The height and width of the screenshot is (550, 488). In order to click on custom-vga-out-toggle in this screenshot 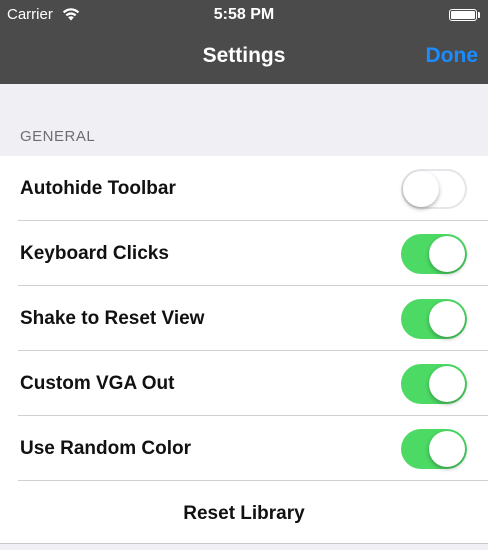, I will do `click(434, 384)`.